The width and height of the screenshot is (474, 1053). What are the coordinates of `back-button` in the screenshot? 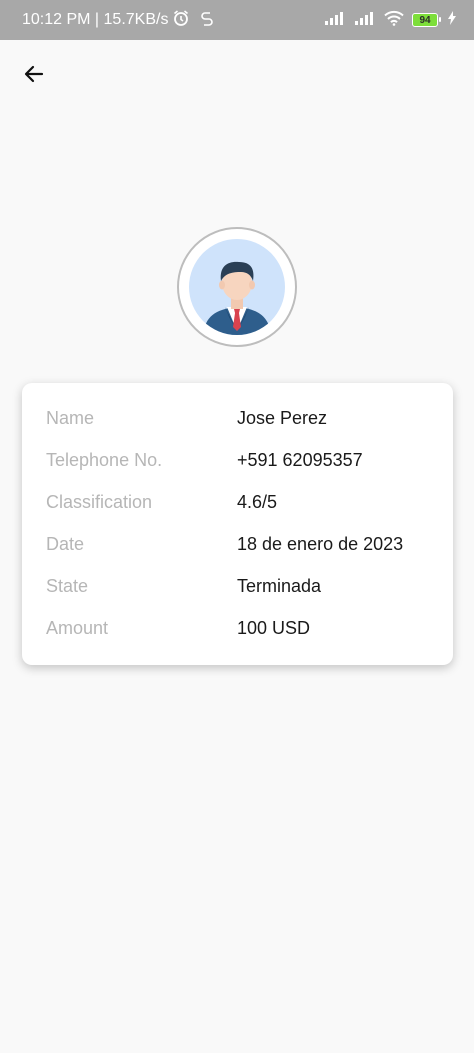 It's located at (34, 76).